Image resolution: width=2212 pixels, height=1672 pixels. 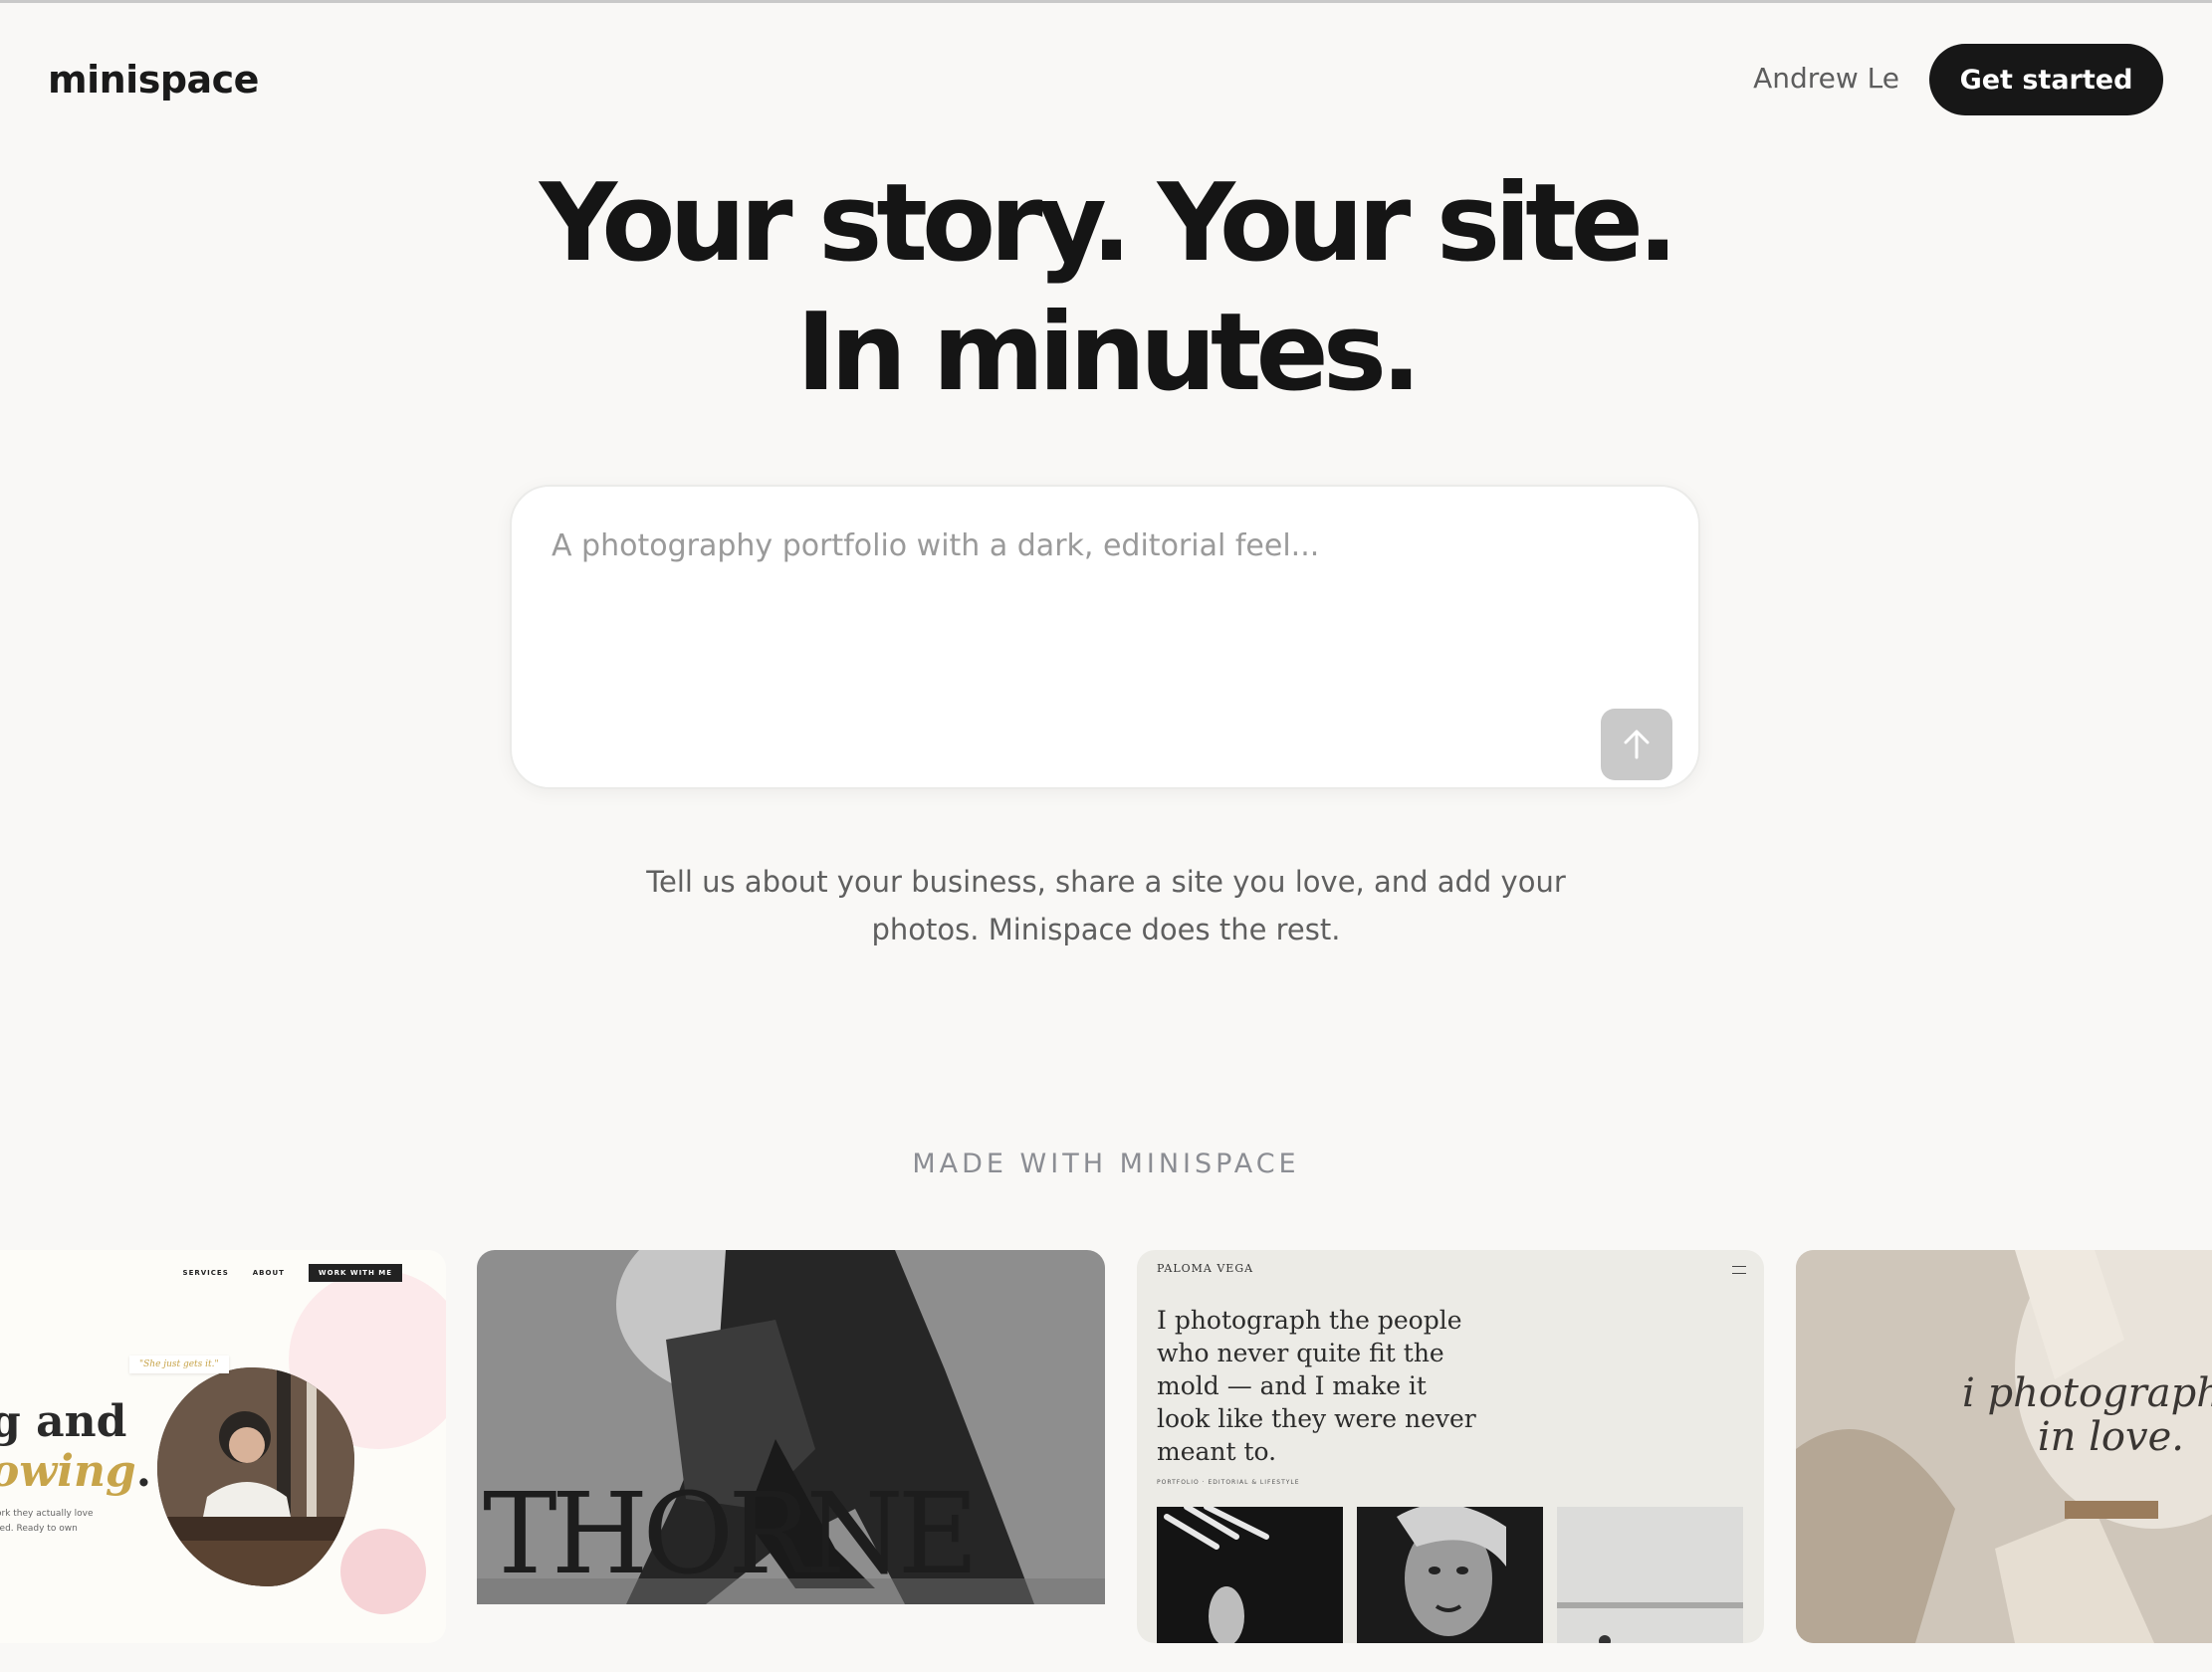 I want to click on card-headline: g and owing., so click(x=75, y=1447).